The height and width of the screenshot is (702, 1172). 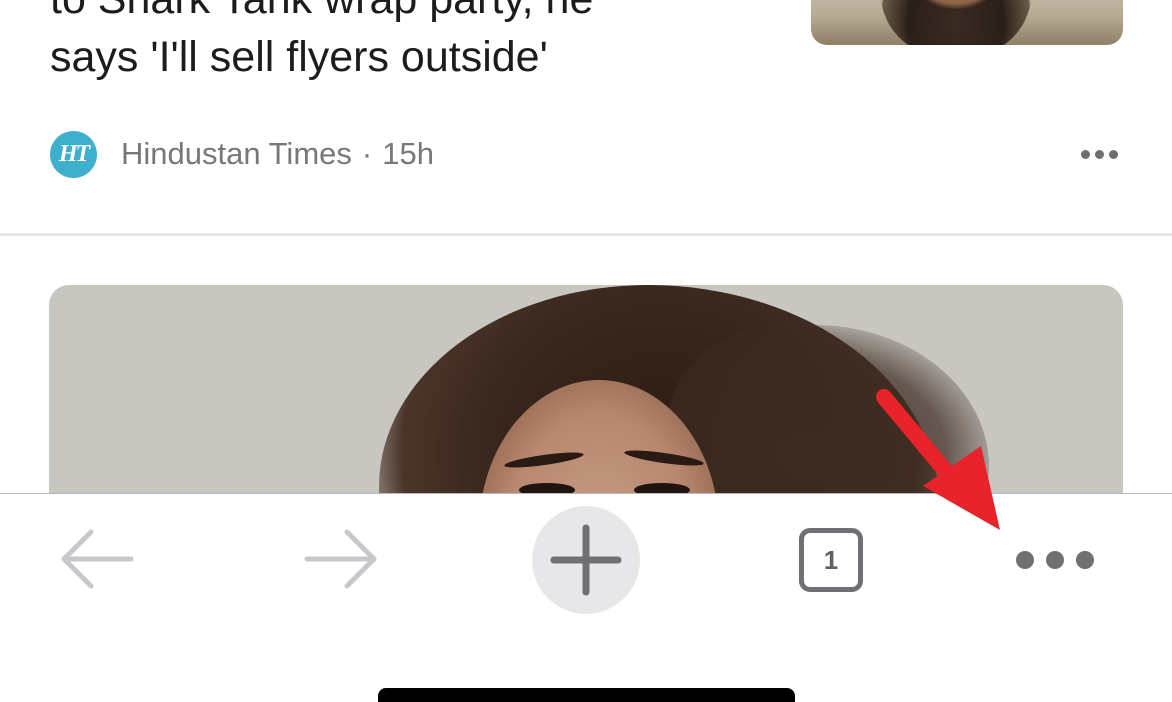 I want to click on back-button, so click(x=97, y=559).